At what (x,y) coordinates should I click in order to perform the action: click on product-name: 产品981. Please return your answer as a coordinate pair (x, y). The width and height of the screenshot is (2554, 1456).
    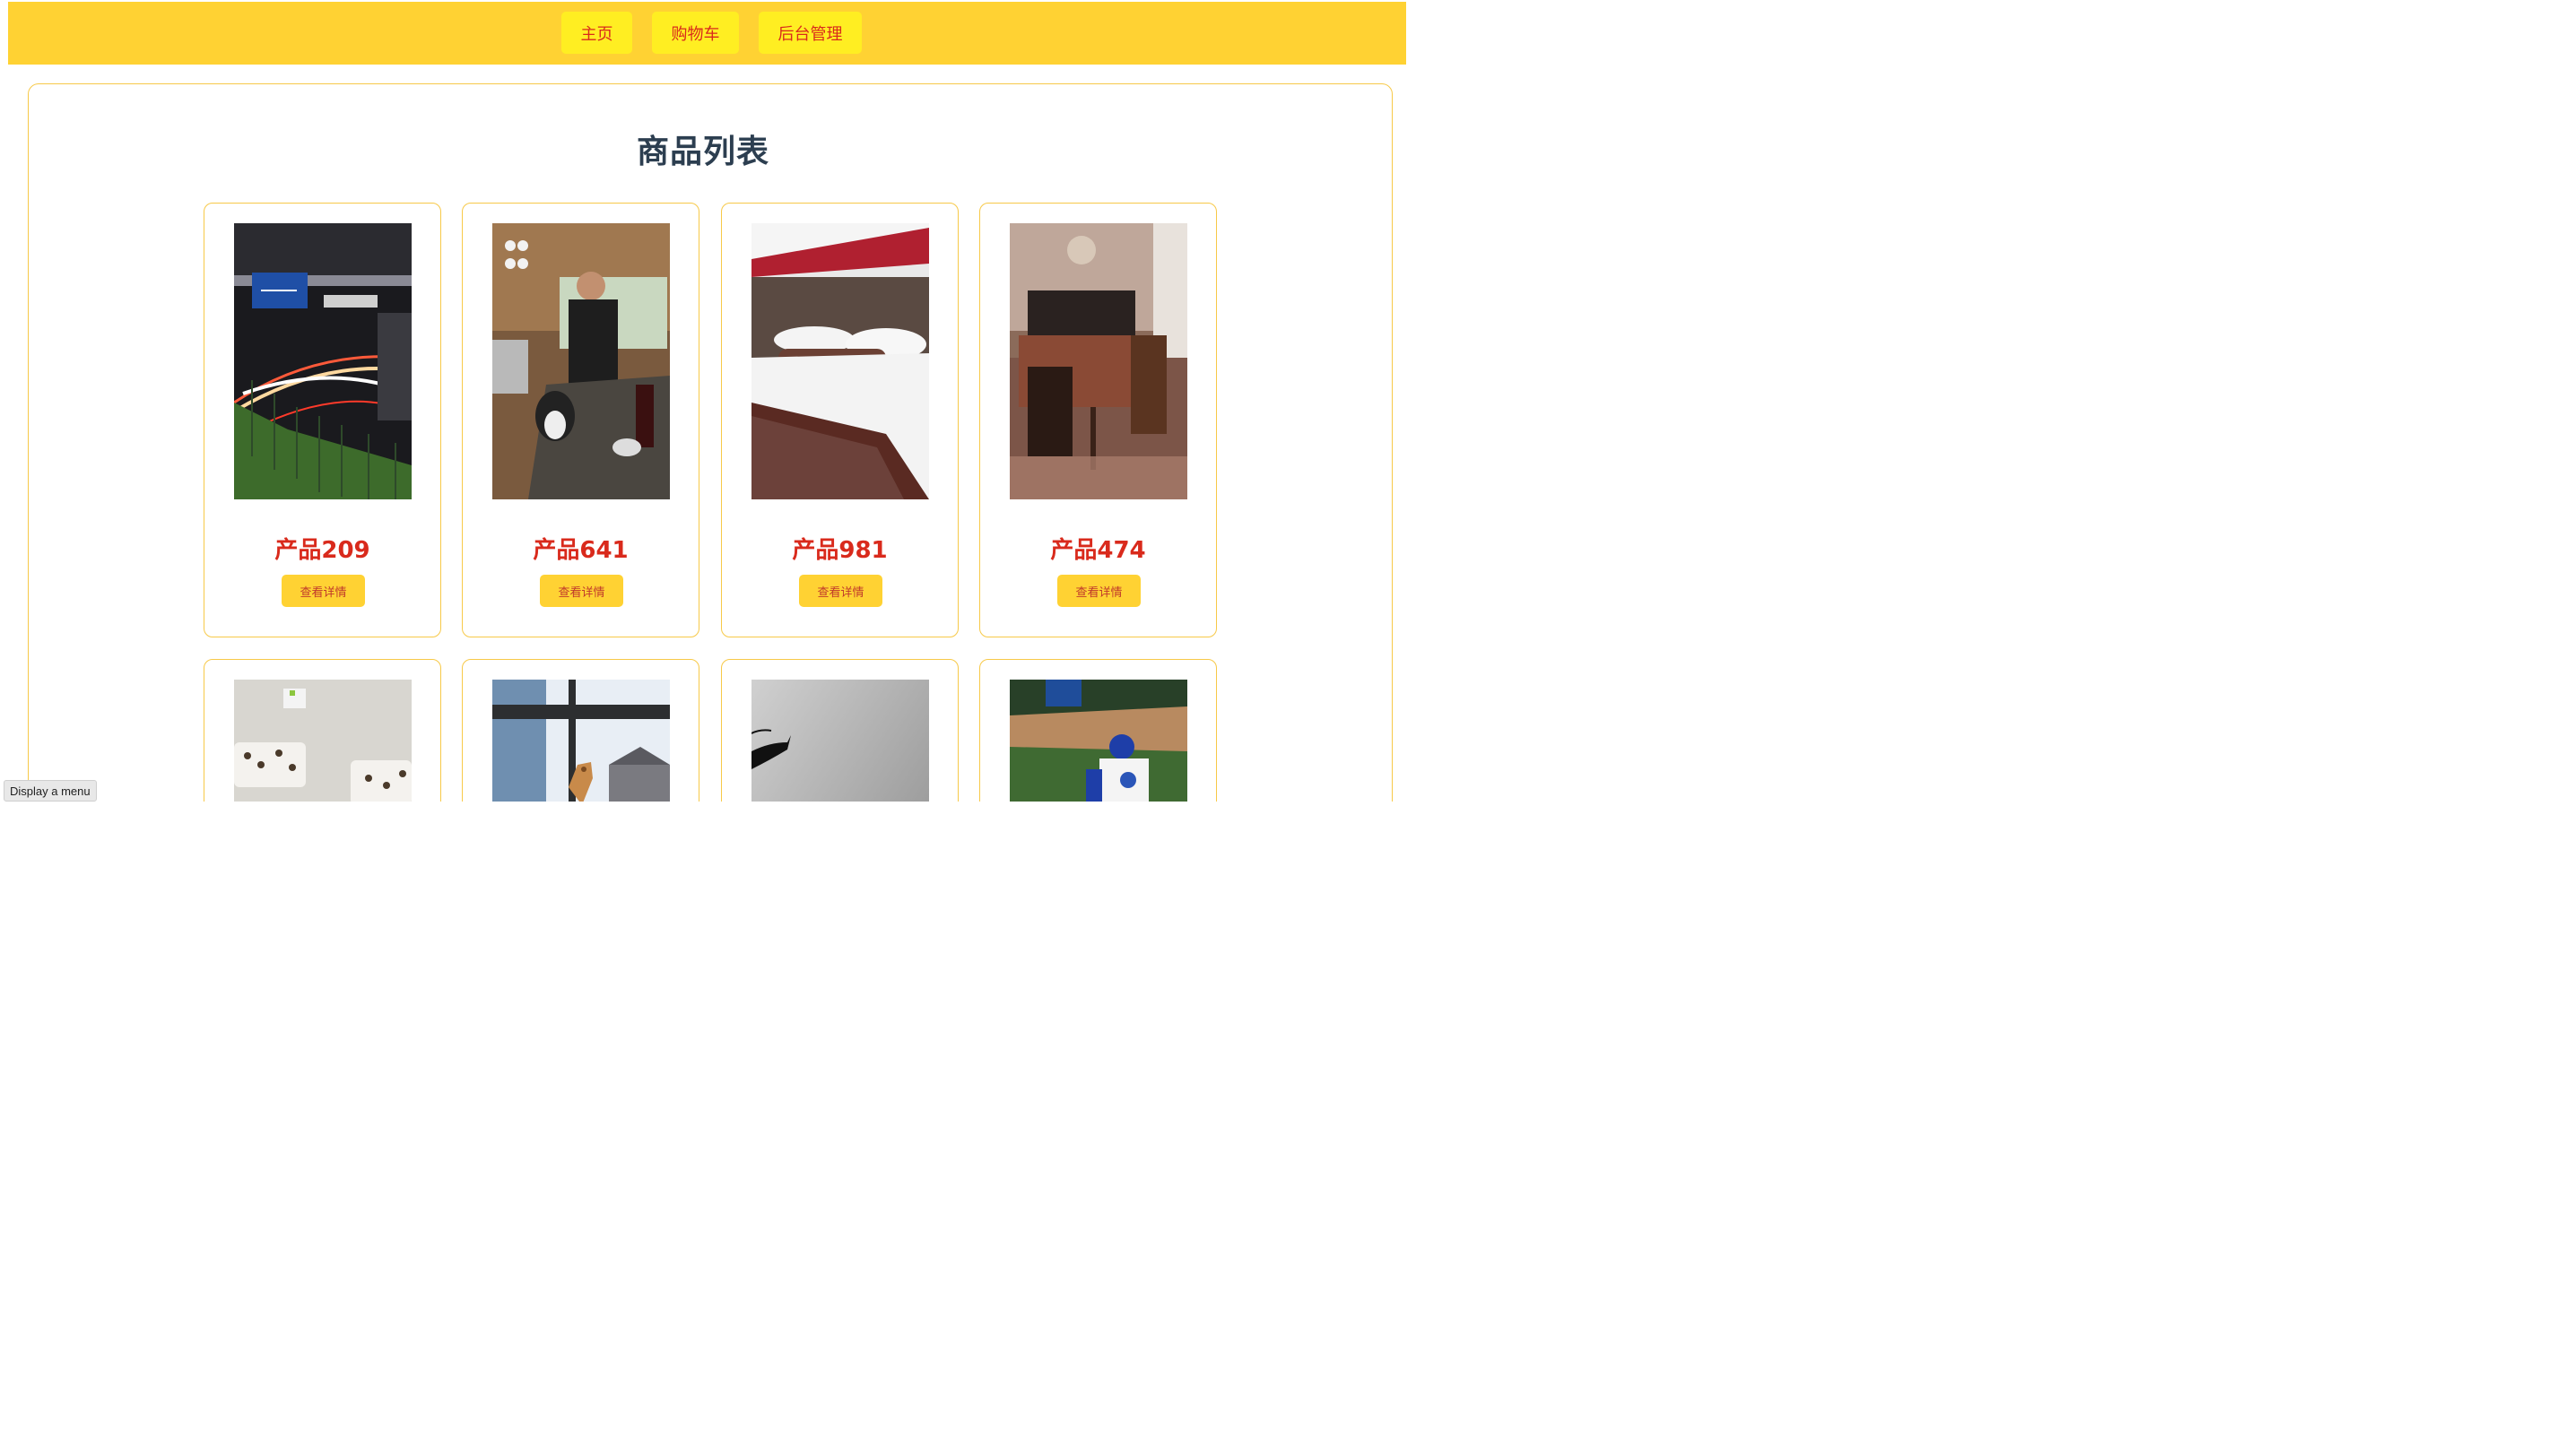
    Looking at the image, I should click on (840, 551).